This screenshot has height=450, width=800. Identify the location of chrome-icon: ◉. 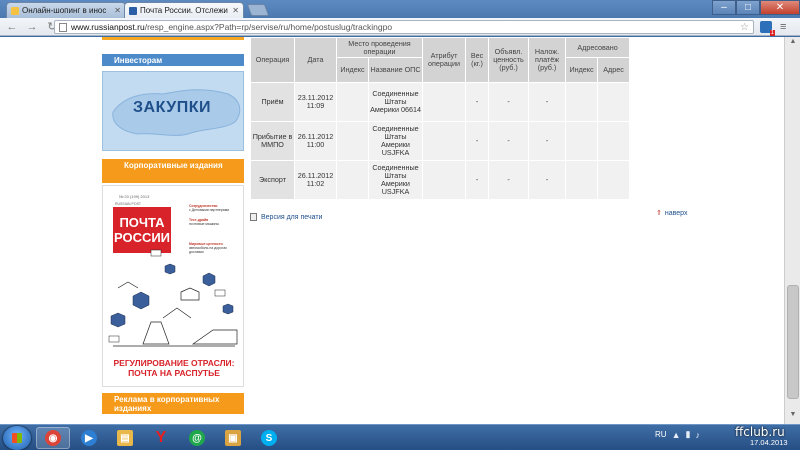
(53, 438).